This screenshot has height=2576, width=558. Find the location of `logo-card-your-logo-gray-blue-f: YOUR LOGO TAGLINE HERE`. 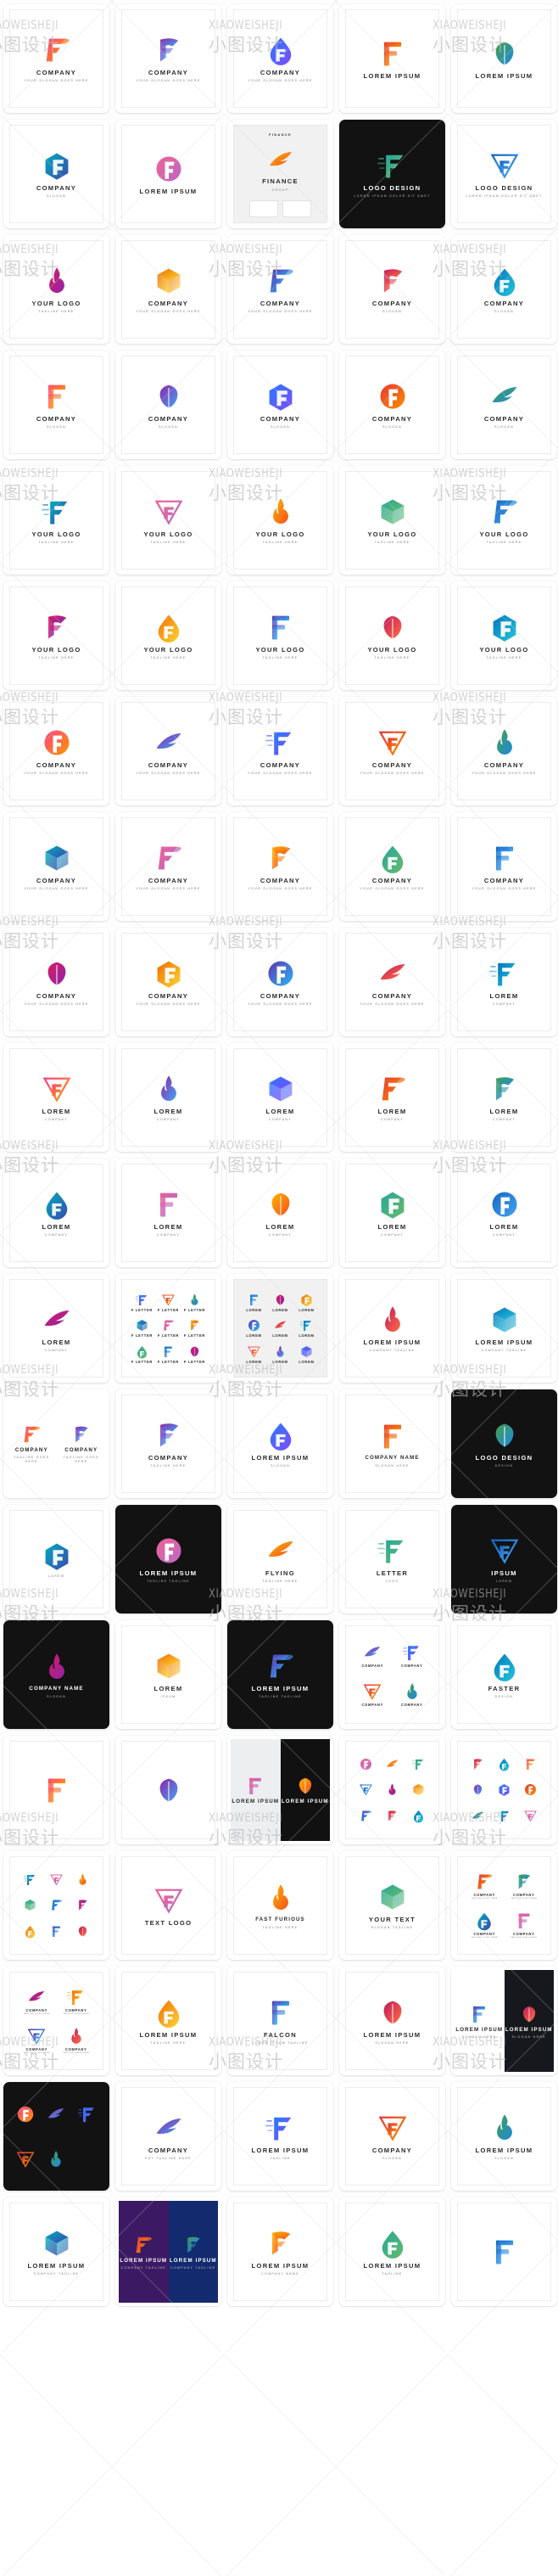

logo-card-your-logo-gray-blue-f: YOUR LOGO TAGLINE HERE is located at coordinates (504, 635).